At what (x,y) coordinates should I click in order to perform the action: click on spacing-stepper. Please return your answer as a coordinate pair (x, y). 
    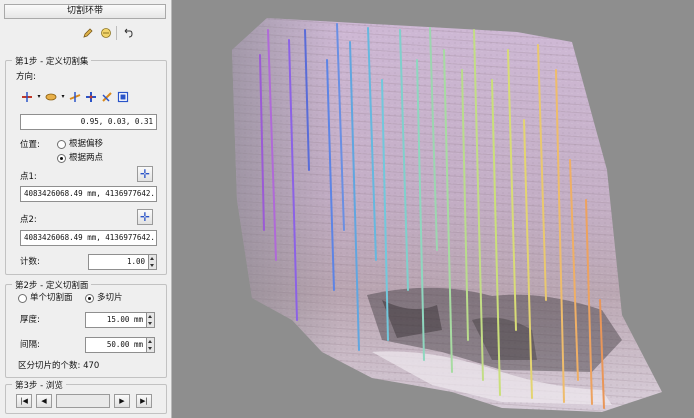
    Looking at the image, I should click on (151, 345).